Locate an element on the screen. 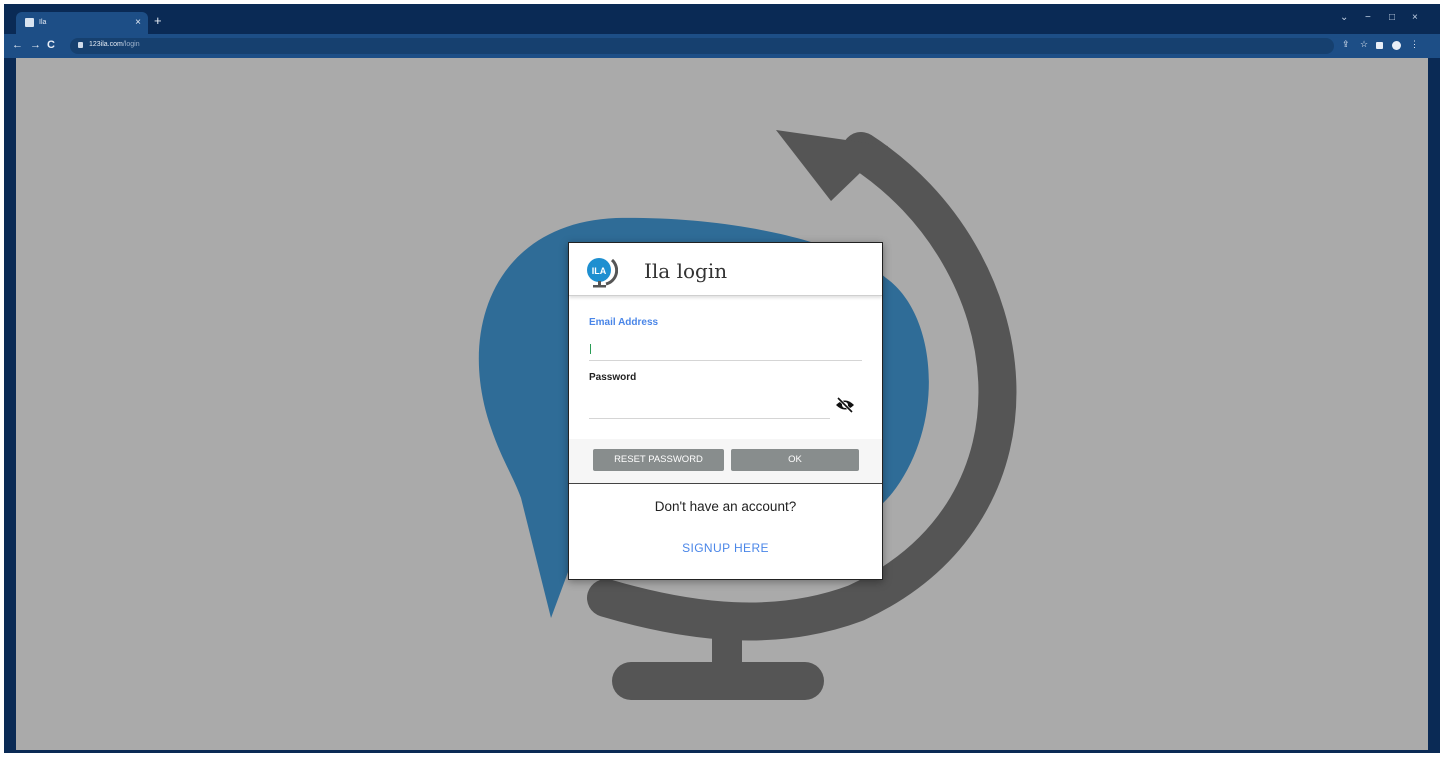 The width and height of the screenshot is (1444, 757). address-bar: ← → C 123ila.com/login ⇪ ☆ ⋮ is located at coordinates (722, 46).